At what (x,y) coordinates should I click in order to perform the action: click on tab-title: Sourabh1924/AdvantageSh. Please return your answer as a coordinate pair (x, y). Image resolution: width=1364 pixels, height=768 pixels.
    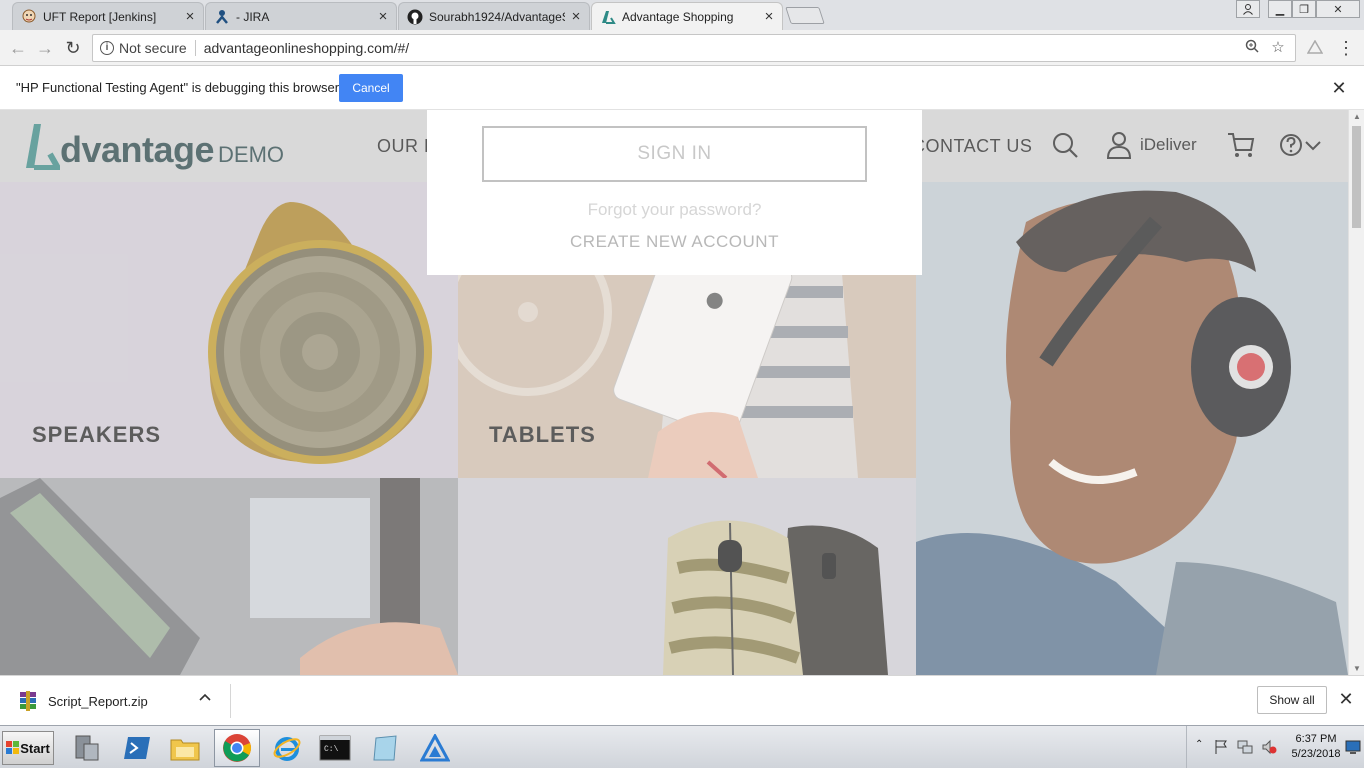
    Looking at the image, I should click on (497, 16).